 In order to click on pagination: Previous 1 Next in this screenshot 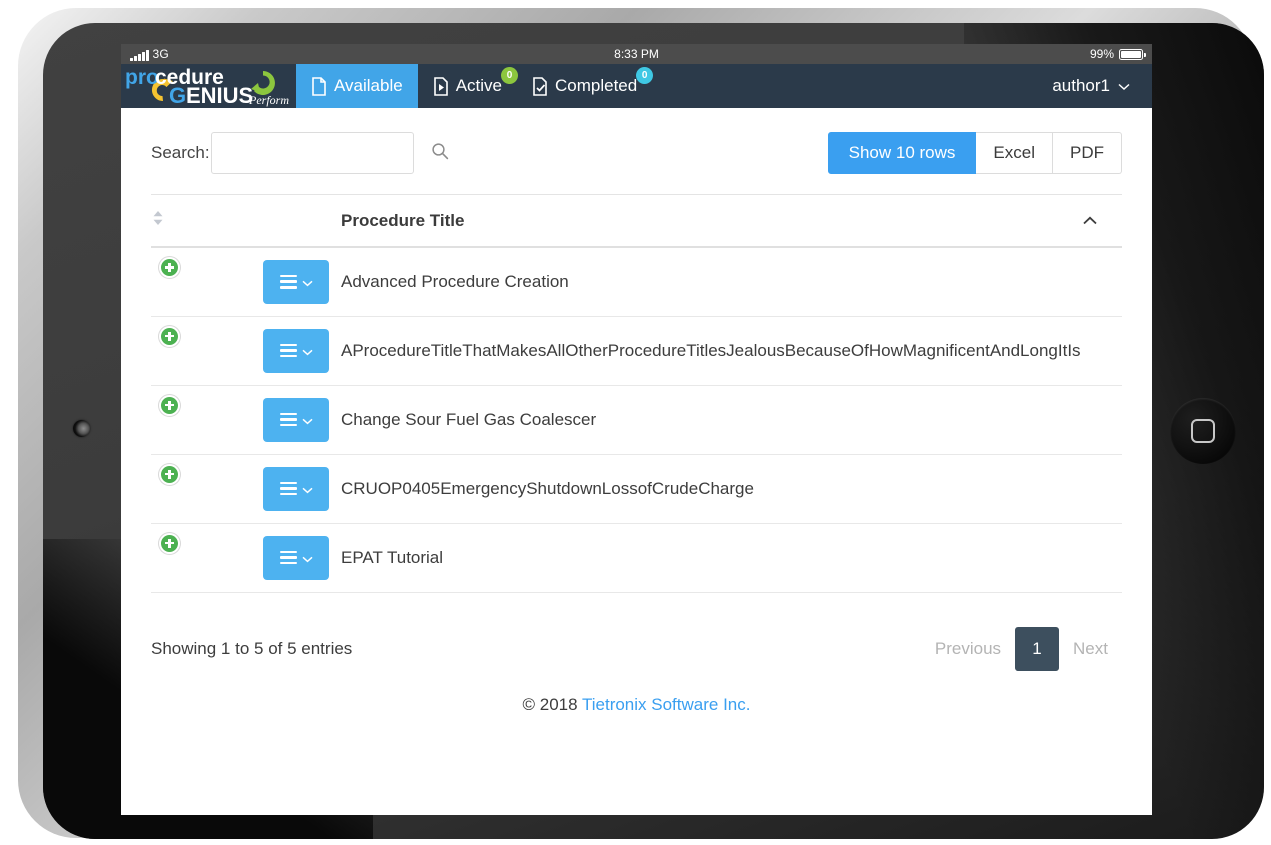, I will do `click(1021, 648)`.